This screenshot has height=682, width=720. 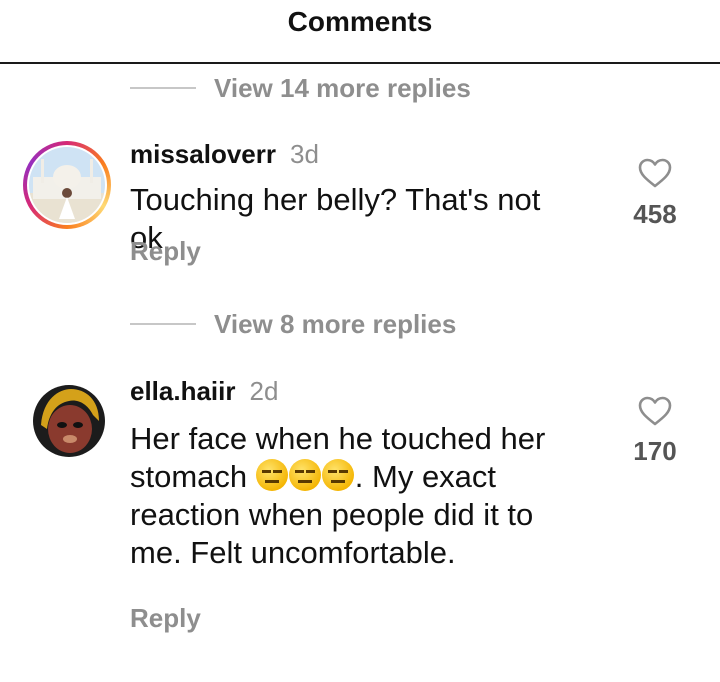 What do you see at coordinates (335, 323) in the screenshot?
I see `view-more-replies-label: View 8 more replies` at bounding box center [335, 323].